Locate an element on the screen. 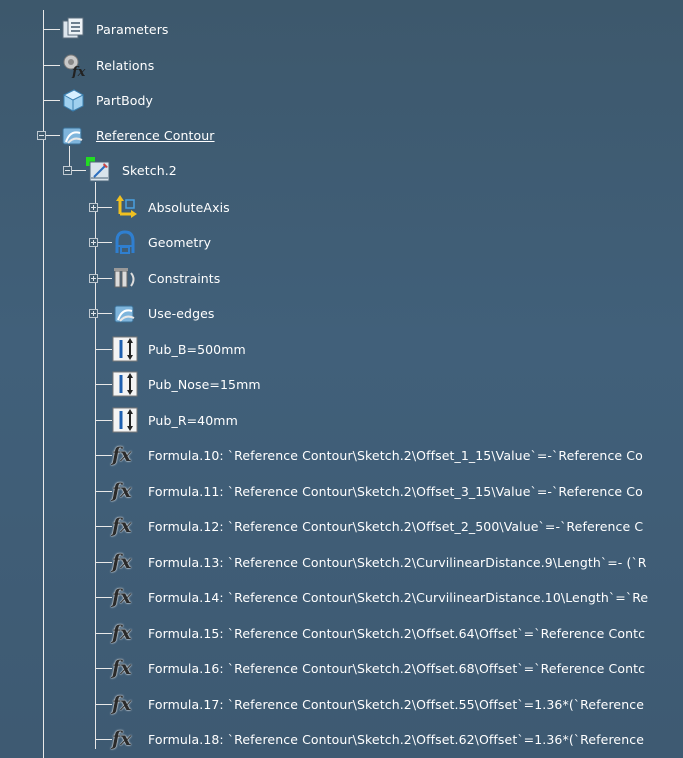 The image size is (683, 758). tree-item-label: Pub_Nose=15mm is located at coordinates (204, 384).